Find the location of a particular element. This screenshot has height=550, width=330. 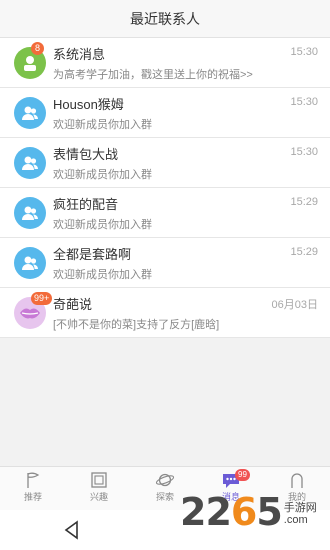

tab-recommend: 推荐 is located at coordinates (33, 488).